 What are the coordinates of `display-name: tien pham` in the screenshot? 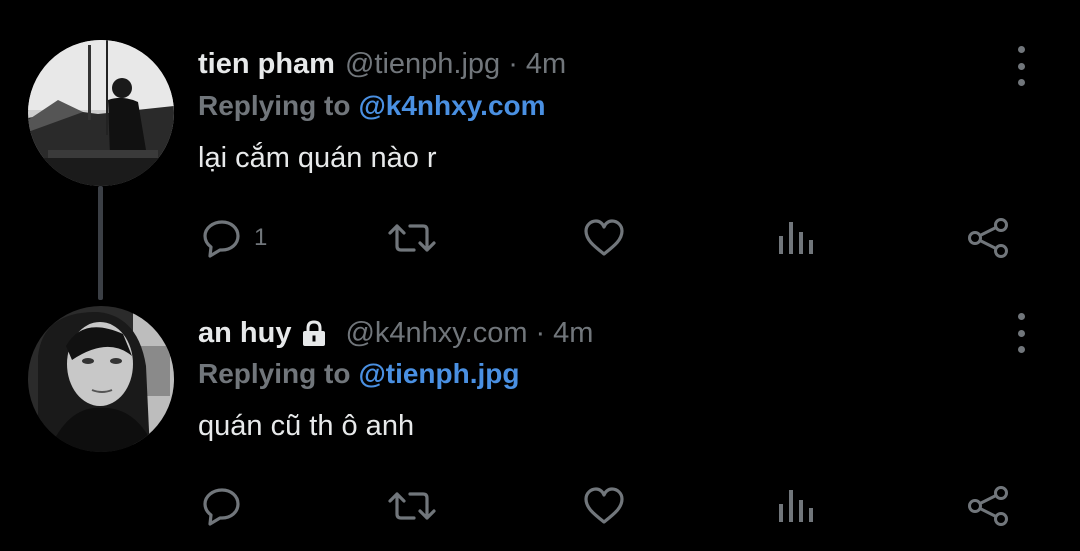 It's located at (266, 64).